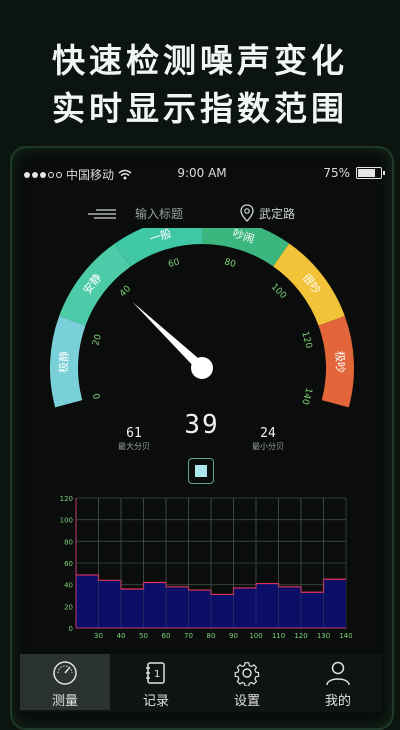  Describe the element at coordinates (155, 701) in the screenshot. I see `tab-records-label: 记录` at that location.